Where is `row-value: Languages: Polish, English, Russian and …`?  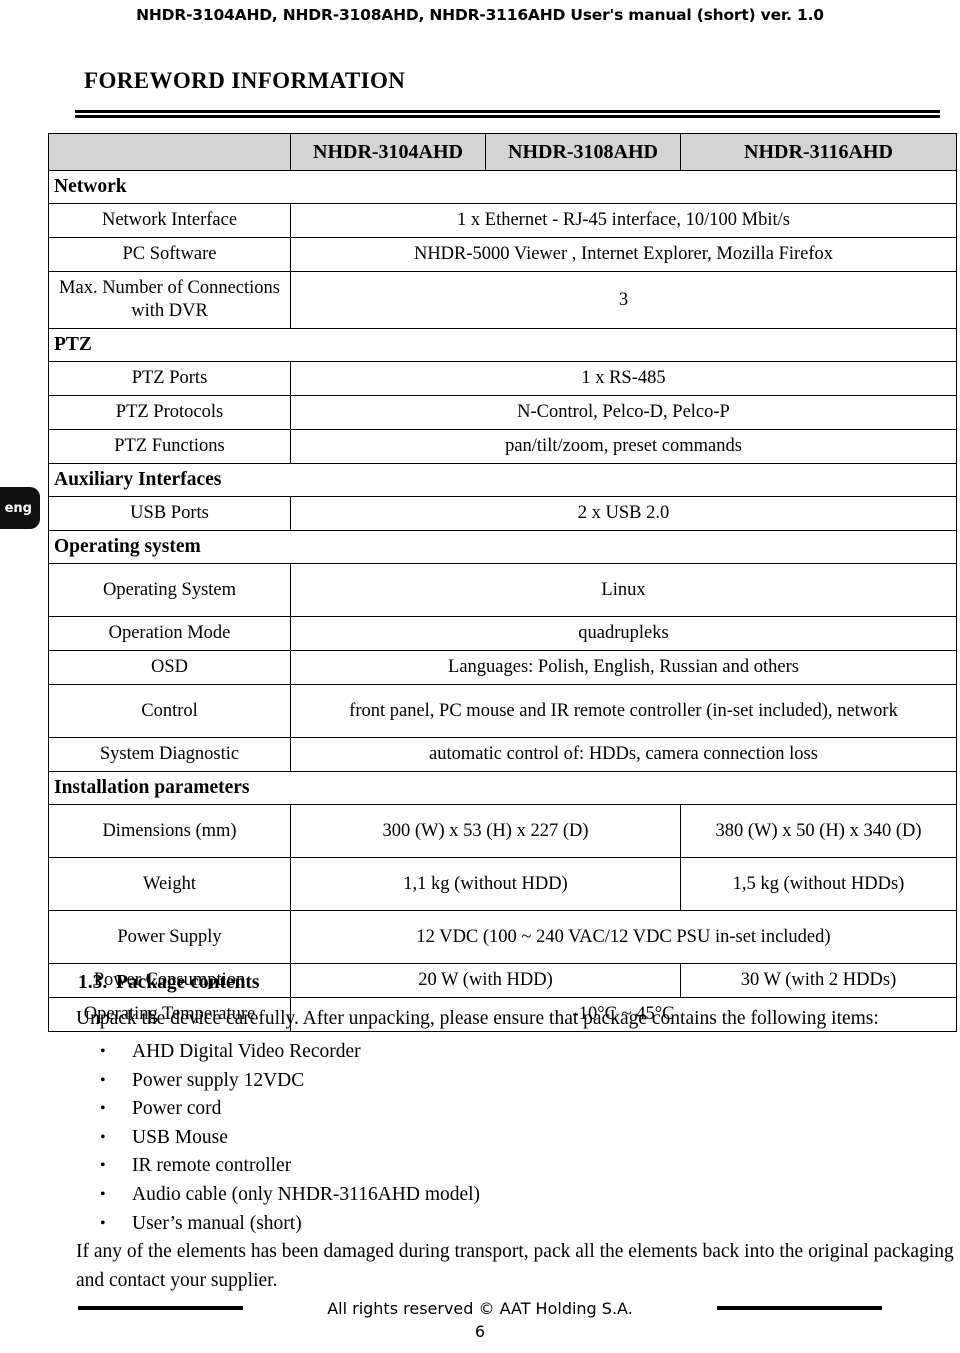 row-value: Languages: Polish, English, Russian and … is located at coordinates (623, 667).